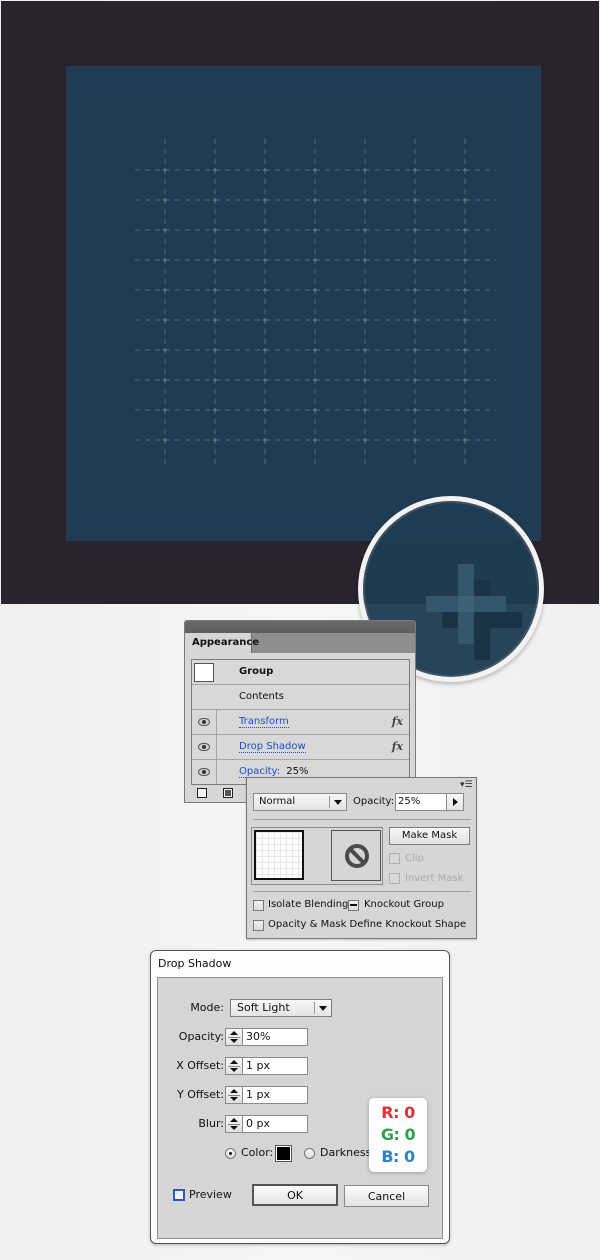 The width and height of the screenshot is (600, 1260). I want to click on darkness-radio, so click(309, 1153).